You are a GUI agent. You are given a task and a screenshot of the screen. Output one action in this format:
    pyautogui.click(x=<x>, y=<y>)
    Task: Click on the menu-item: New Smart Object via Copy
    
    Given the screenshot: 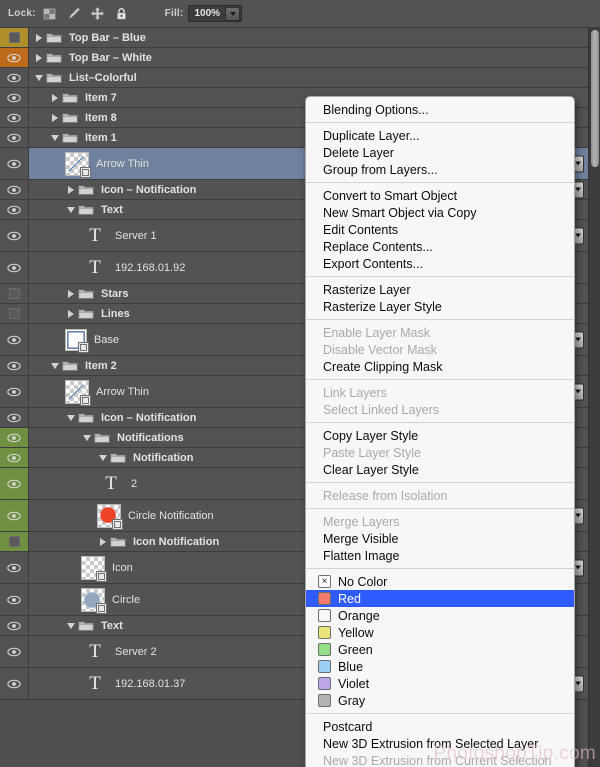 What is the action you would take?
    pyautogui.click(x=440, y=212)
    